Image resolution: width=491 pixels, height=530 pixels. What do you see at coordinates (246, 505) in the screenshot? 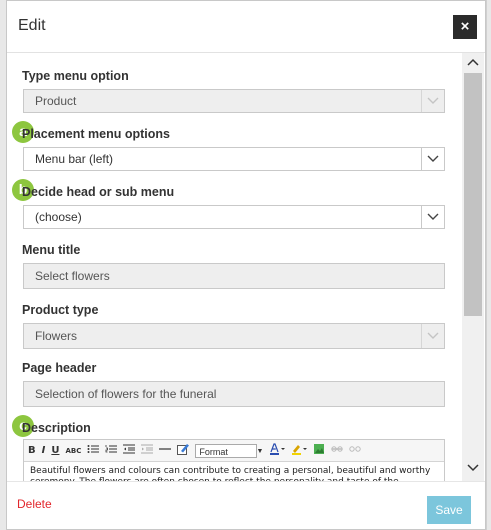
I see `dialog-footer: Delete Save` at bounding box center [246, 505].